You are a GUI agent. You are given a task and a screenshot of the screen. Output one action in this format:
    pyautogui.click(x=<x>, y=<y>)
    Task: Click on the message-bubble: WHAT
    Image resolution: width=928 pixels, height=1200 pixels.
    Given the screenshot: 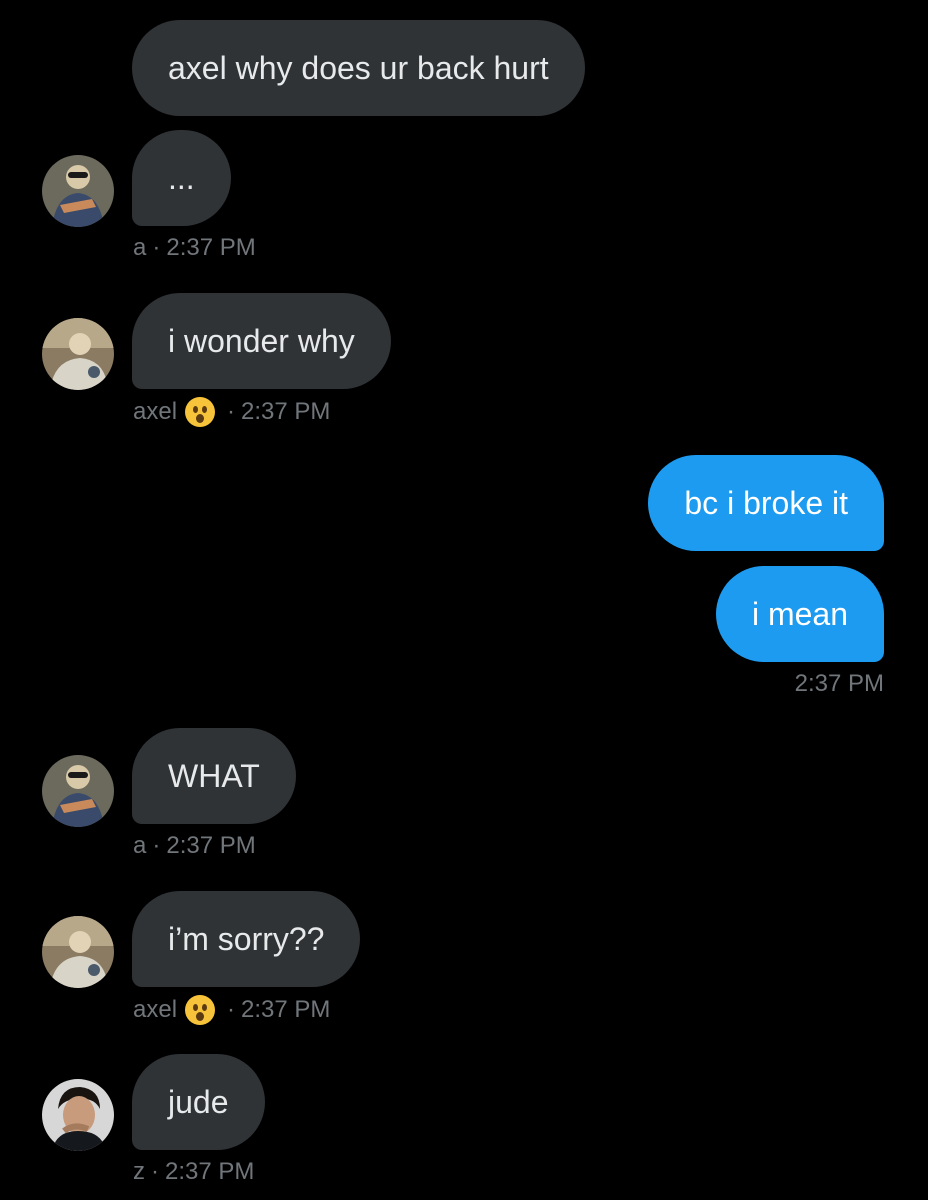 What is the action you would take?
    pyautogui.click(x=214, y=776)
    